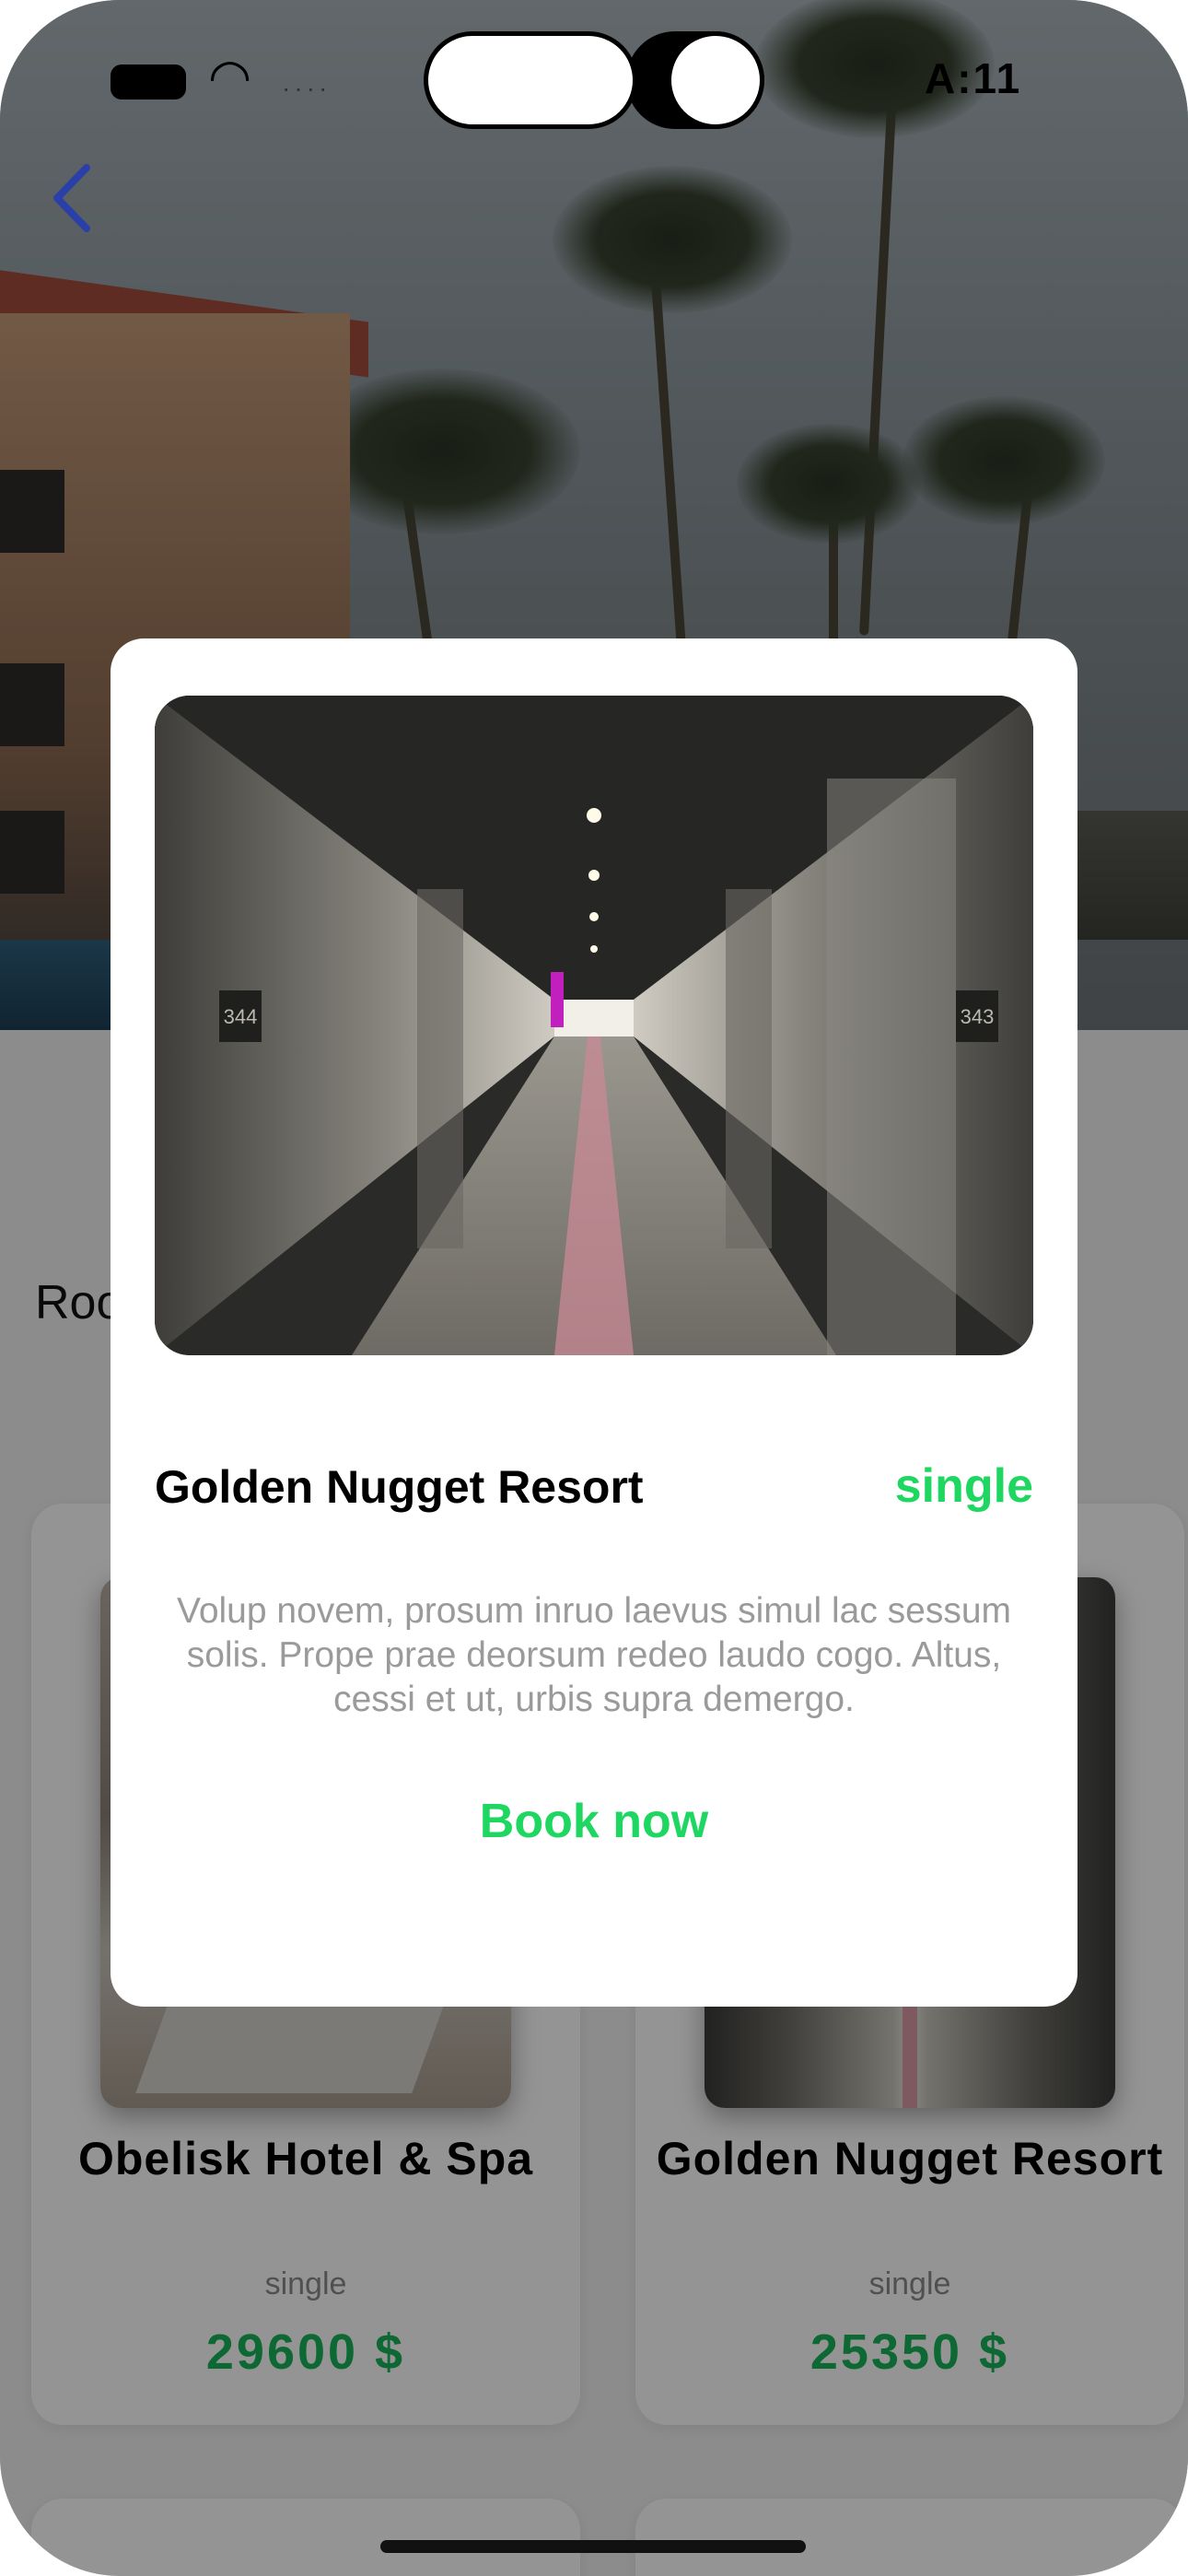  Describe the element at coordinates (148, 82) in the screenshot. I see `battery-icon` at that location.